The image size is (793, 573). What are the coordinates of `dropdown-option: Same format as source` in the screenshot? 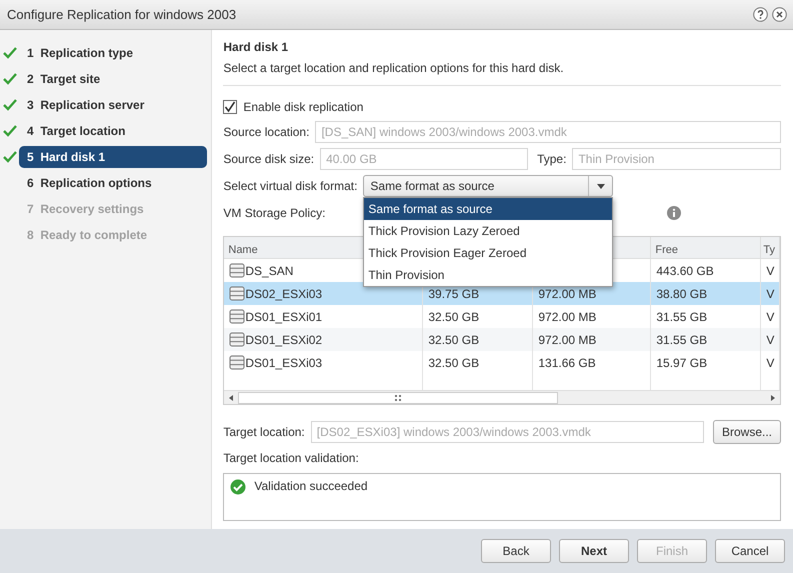 It's located at (488, 209).